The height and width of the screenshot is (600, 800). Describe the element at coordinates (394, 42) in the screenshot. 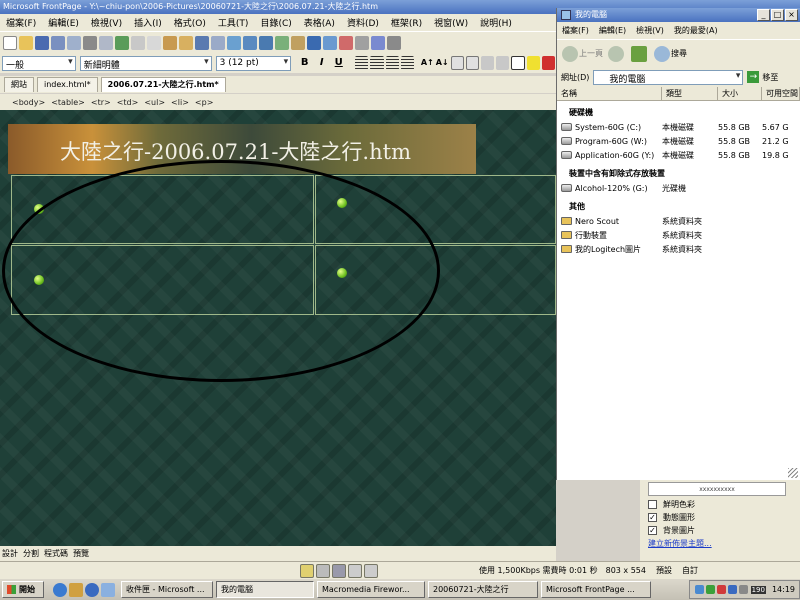

I see `anchor-icon` at that location.